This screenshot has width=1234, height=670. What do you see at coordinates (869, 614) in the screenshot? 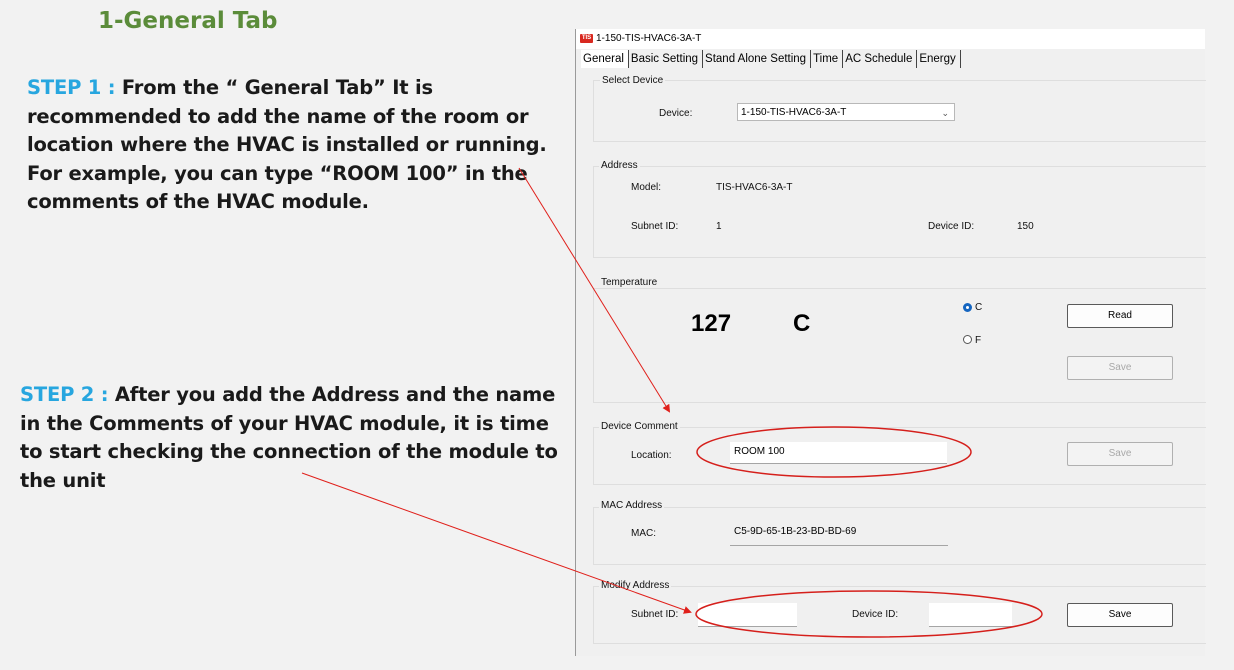
I see `highlight-ellipse-modify-address` at bounding box center [869, 614].